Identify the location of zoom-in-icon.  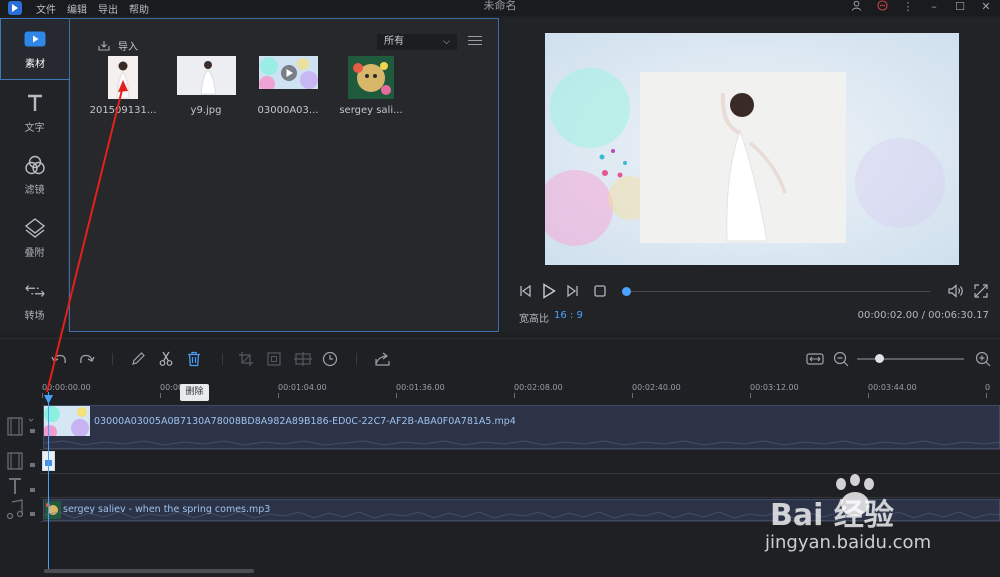
(984, 359).